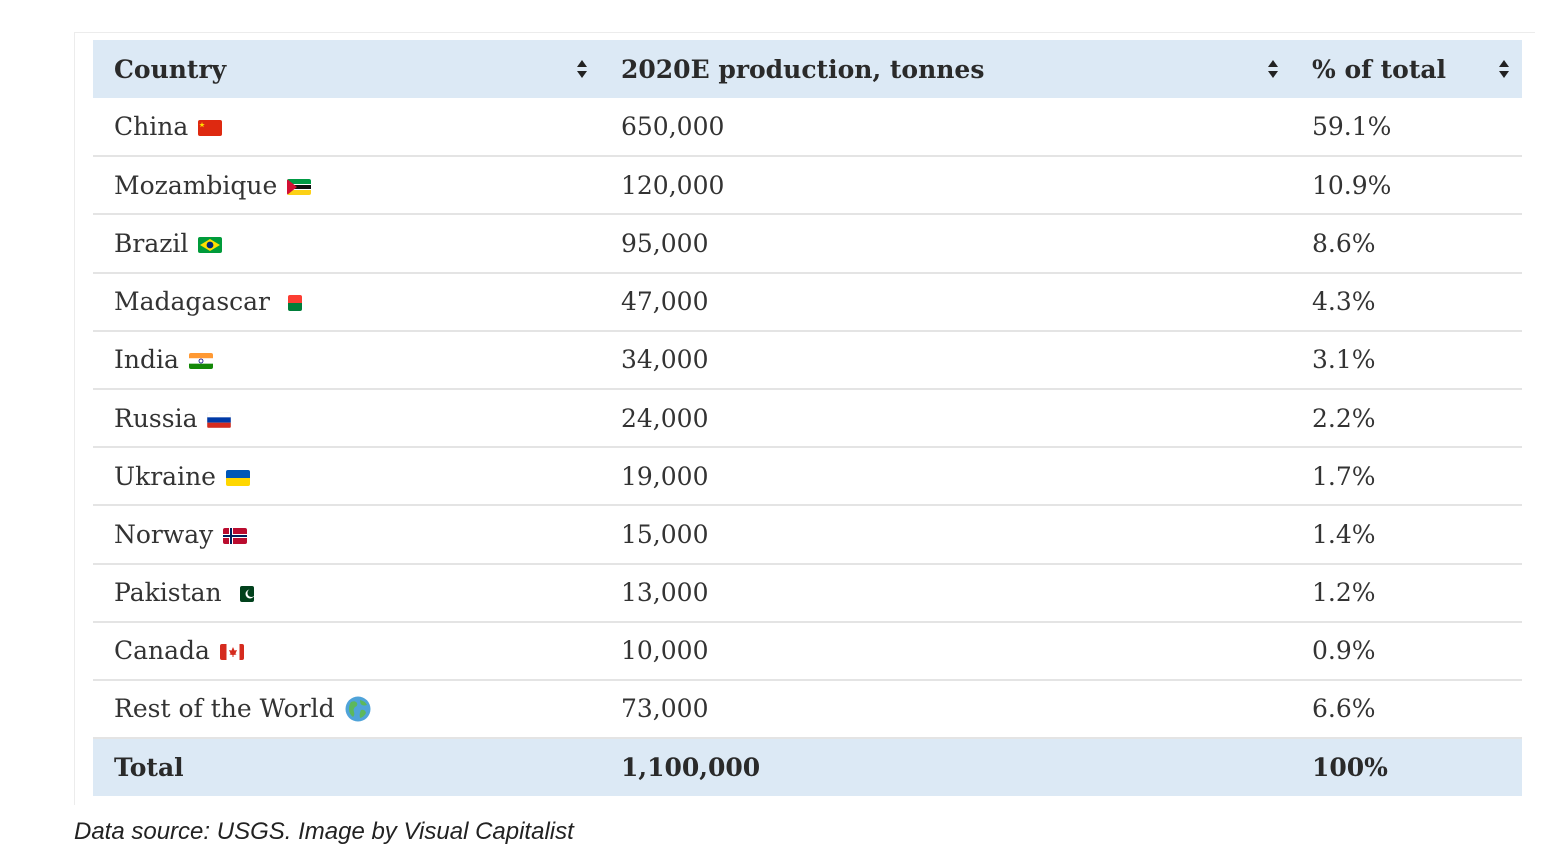 This screenshot has height=866, width=1556. I want to click on table-row: India 34,000 3.1%, so click(807, 360).